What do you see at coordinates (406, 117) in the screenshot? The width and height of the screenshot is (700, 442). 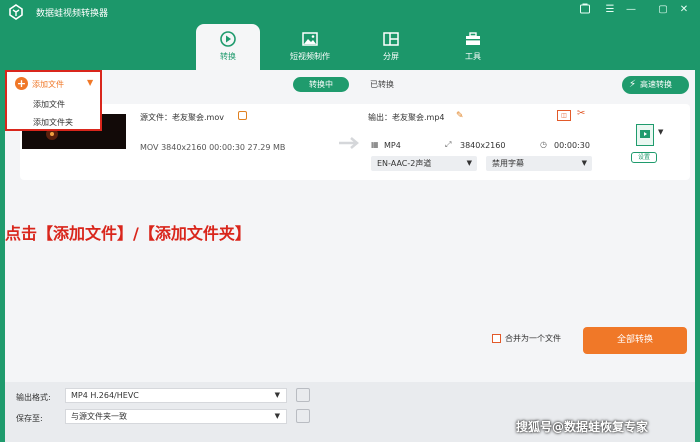 I see `output-file-name: 输出：老友聚会.mp4` at bounding box center [406, 117].